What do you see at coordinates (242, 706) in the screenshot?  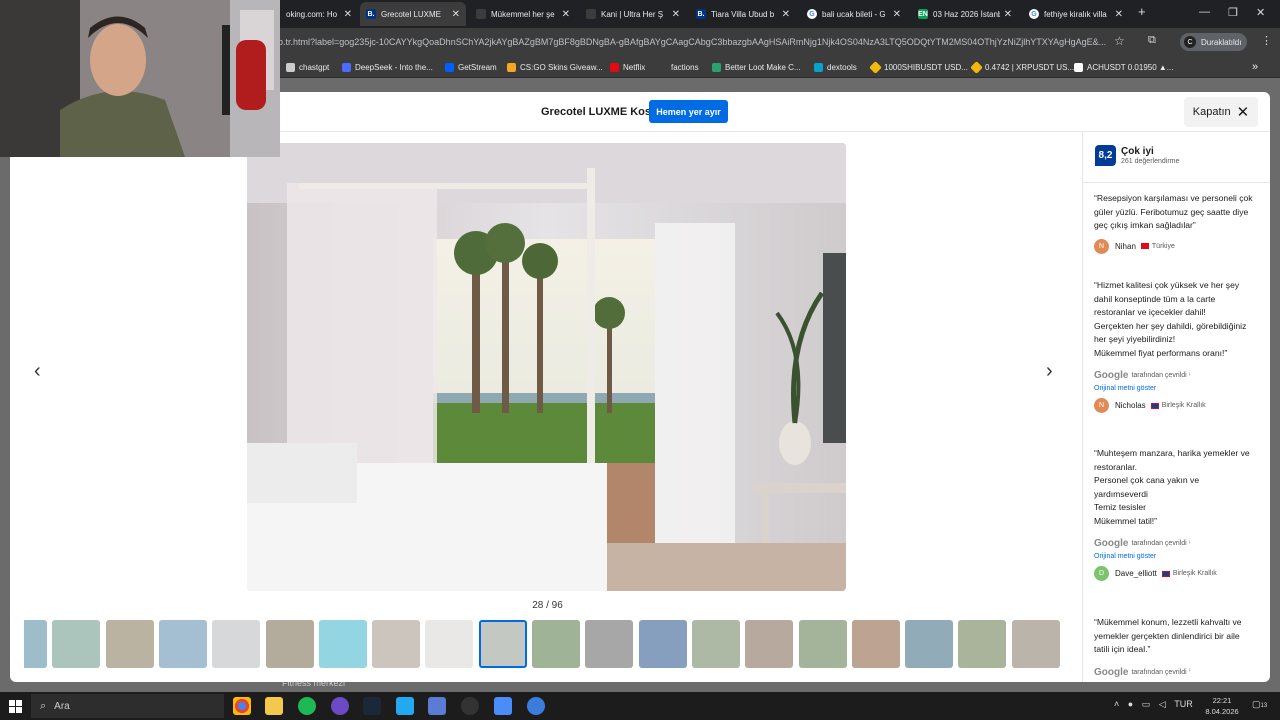 I see `chrome-icon` at bounding box center [242, 706].